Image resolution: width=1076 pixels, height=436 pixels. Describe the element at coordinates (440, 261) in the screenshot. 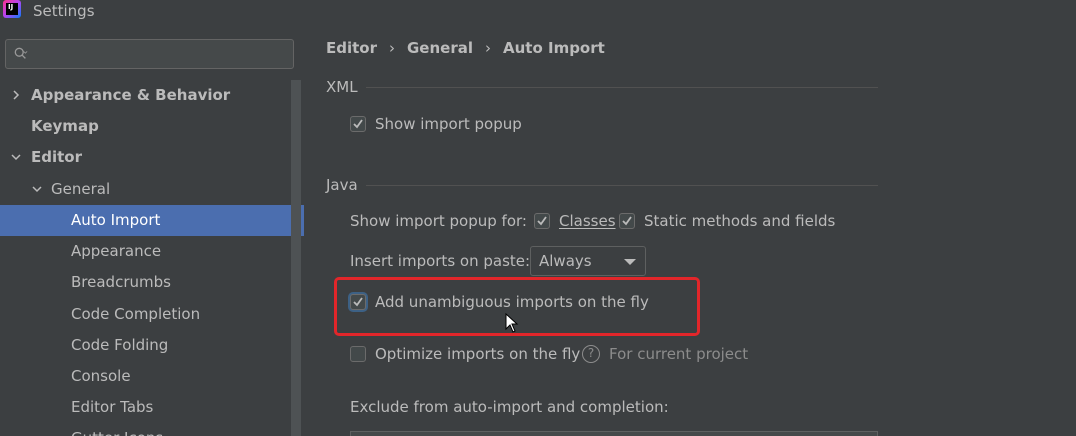

I see `insert-on-paste-label: Insert imports on paste:` at that location.